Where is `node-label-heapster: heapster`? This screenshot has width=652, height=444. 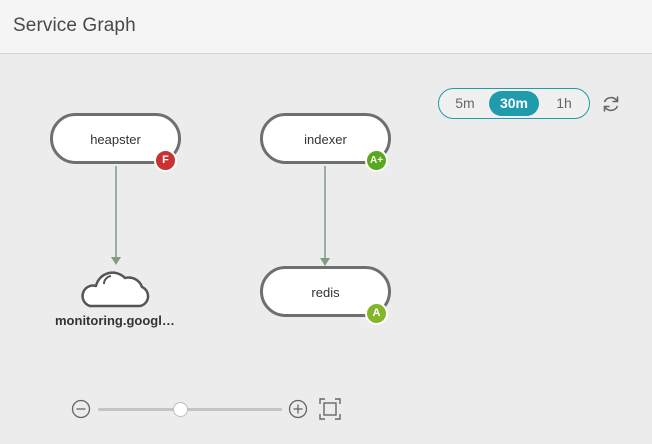 node-label-heapster: heapster is located at coordinates (115, 139).